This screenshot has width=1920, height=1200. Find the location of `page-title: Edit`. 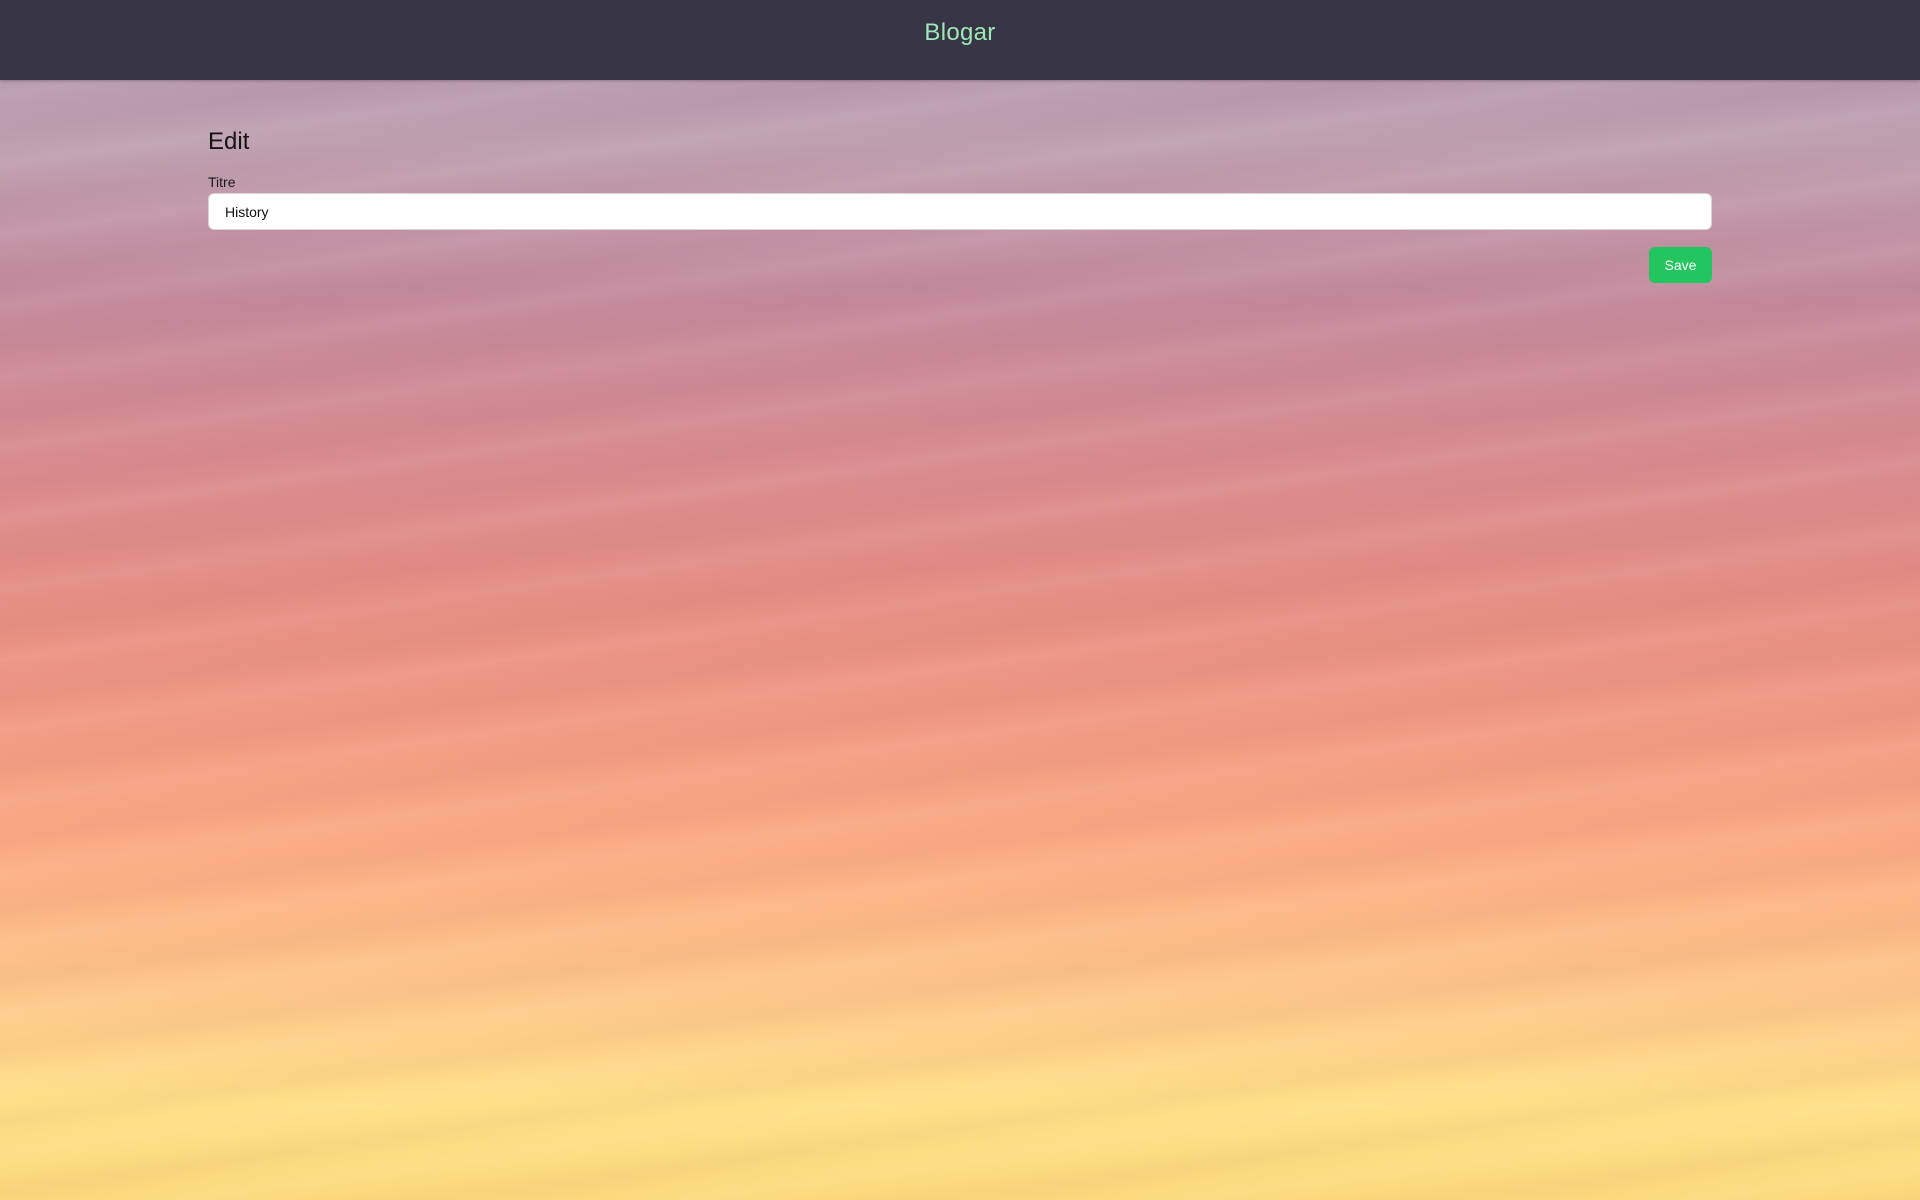

page-title: Edit is located at coordinates (229, 141).